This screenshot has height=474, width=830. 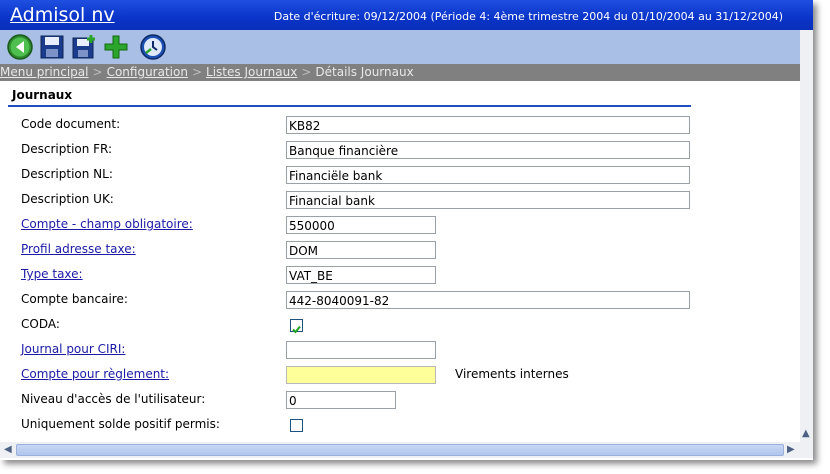 What do you see at coordinates (361, 375) in the screenshot?
I see `compte-reglement-field` at bounding box center [361, 375].